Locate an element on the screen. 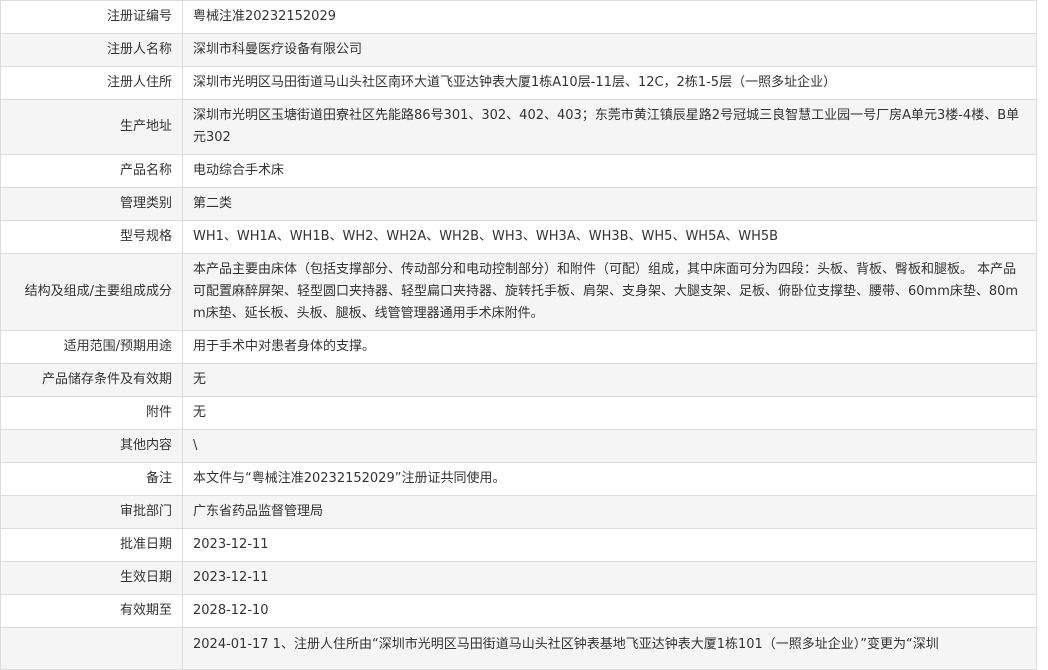 The width and height of the screenshot is (1048, 670). table-row: 产品名称 电动综合手术床 is located at coordinates (518, 171).